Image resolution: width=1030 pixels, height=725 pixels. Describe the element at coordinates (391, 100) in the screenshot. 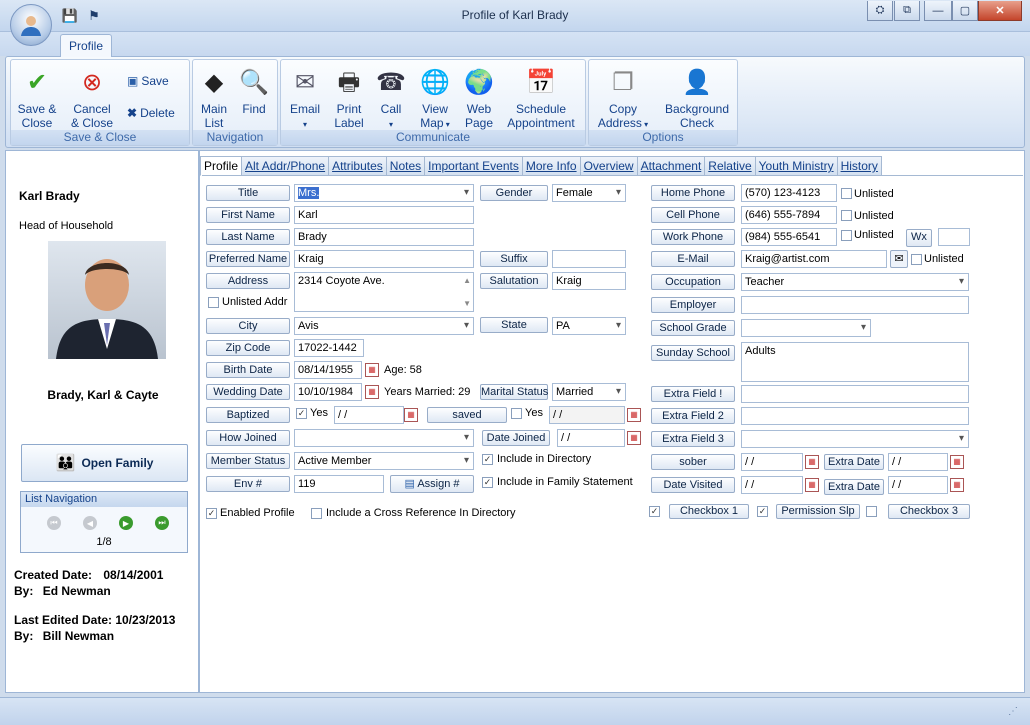

I see `call-button: ☎ Call ▾` at that location.